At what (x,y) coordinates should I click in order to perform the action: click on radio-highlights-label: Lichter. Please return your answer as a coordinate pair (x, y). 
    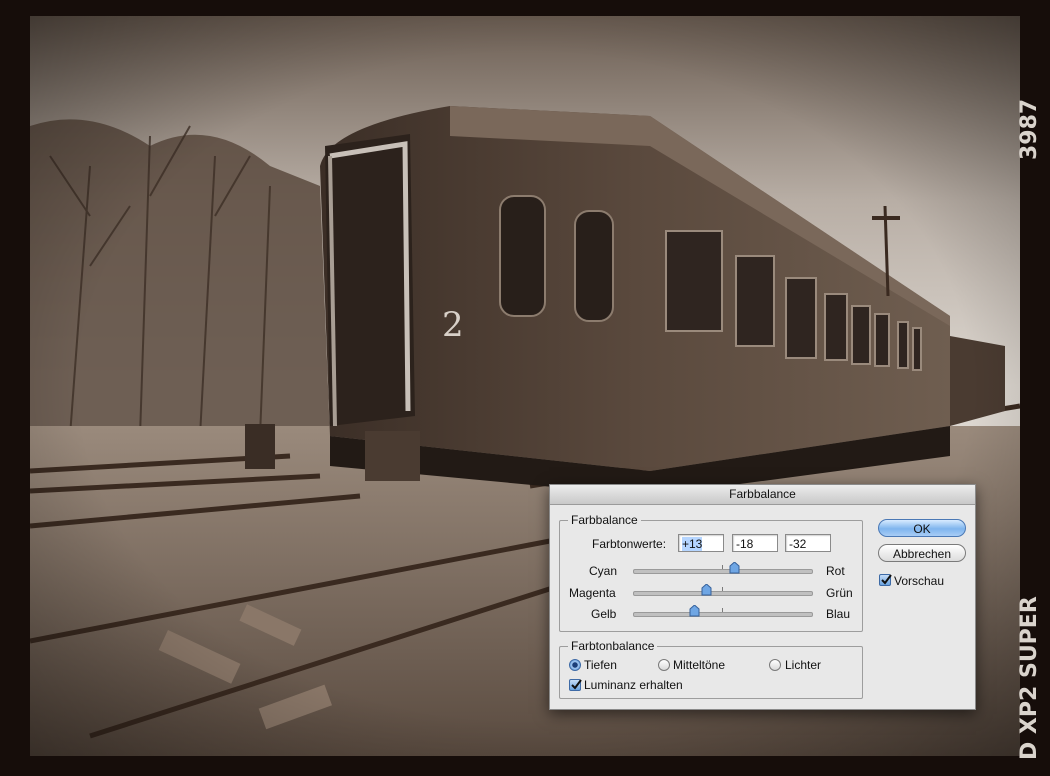
    Looking at the image, I should click on (803, 665).